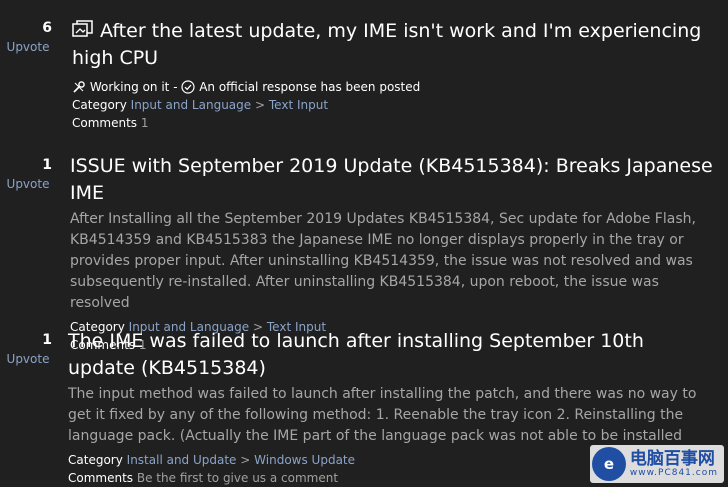  Describe the element at coordinates (672, 459) in the screenshot. I see `watermark-main-text: 电脑百事网` at that location.